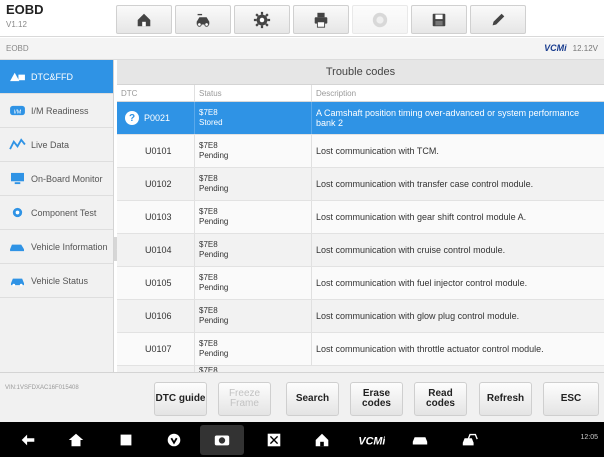  What do you see at coordinates (129, 93) in the screenshot?
I see `column-header-dtc: DTC` at bounding box center [129, 93].